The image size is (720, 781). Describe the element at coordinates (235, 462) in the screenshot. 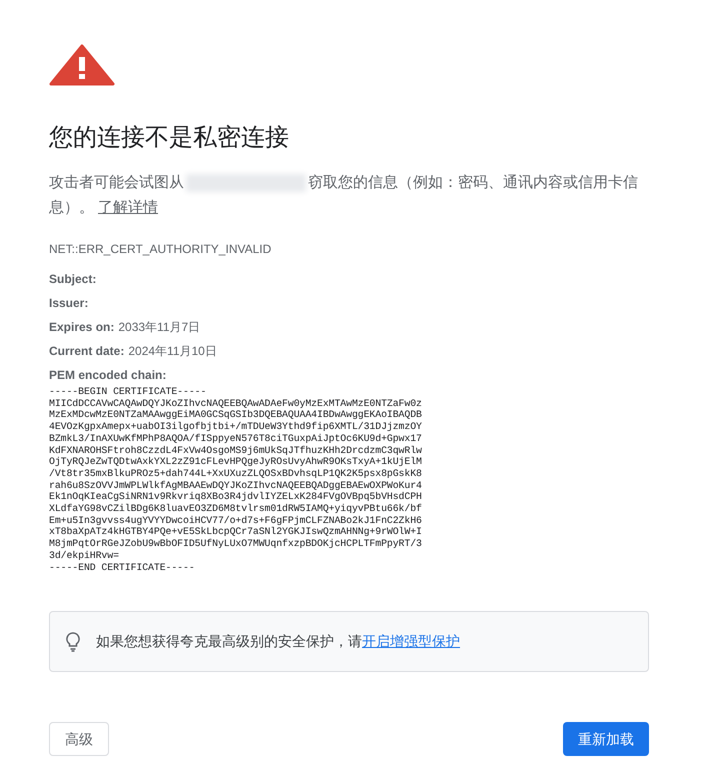

I see `certificate-line: OjTyRQJeZwTQDtwAxkYXL2zZ91cFLevHPQgeJyROsUvyAhwR9OKsTxyA+1kUjElM` at that location.